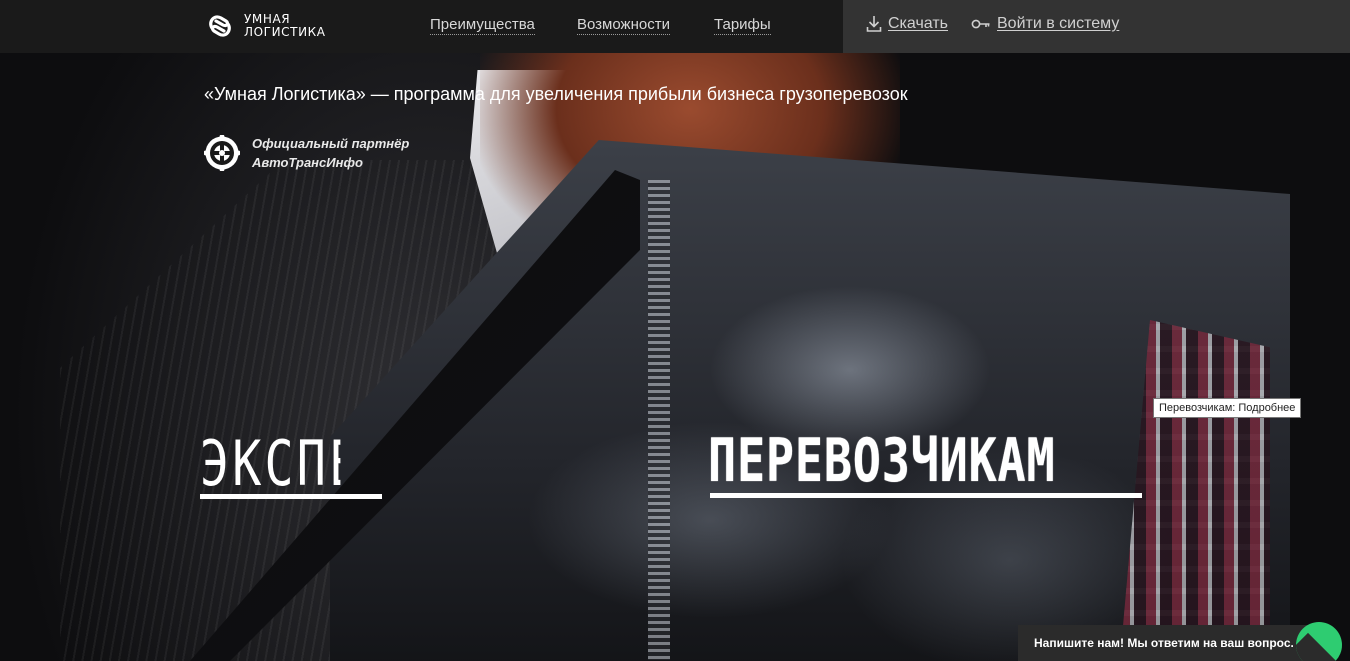  I want to click on carriers-heading: ПЕРЕВОЗЧИКАМ, so click(882, 461).